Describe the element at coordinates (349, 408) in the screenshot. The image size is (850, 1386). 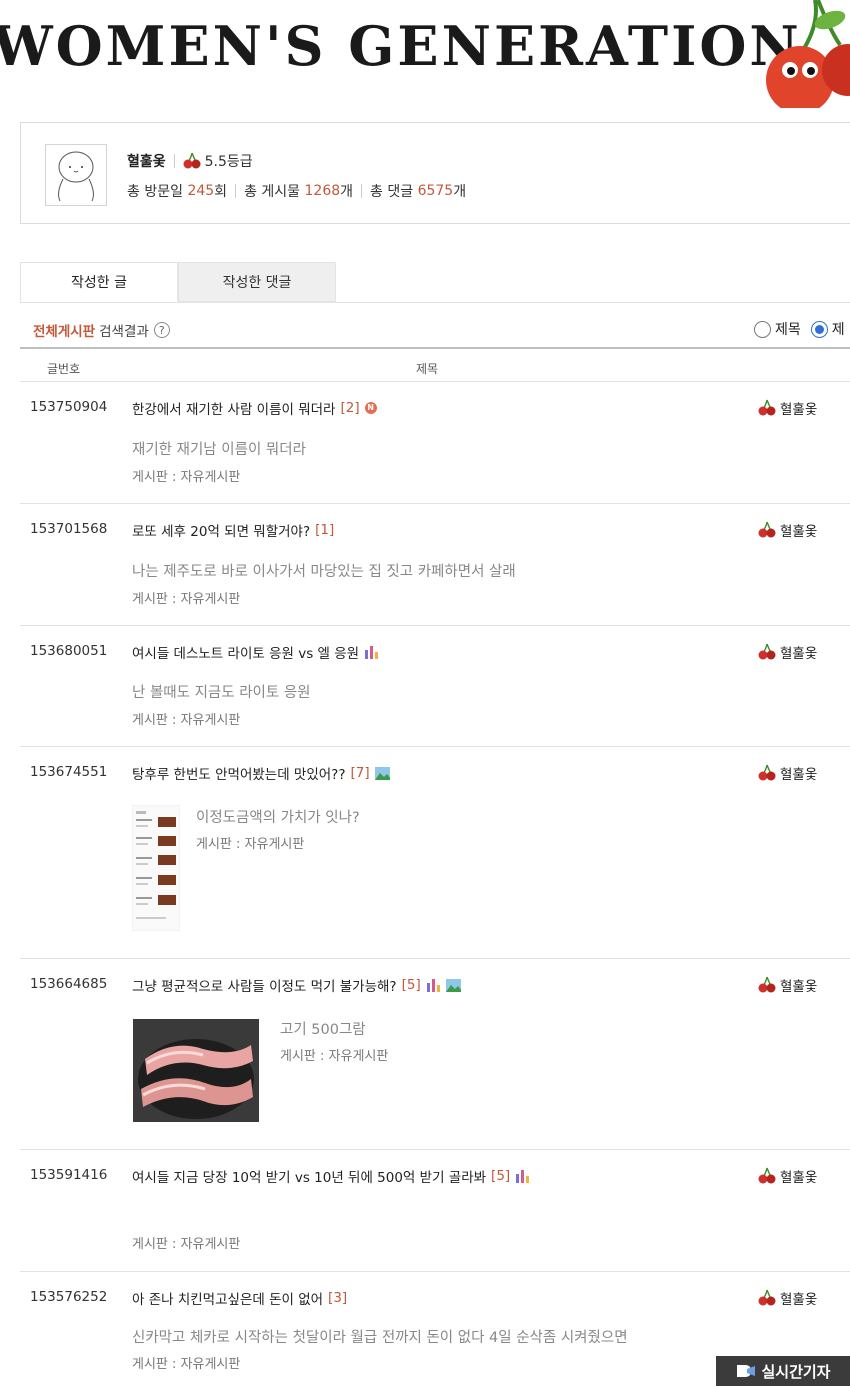
I see `comment-count: [2]` at that location.